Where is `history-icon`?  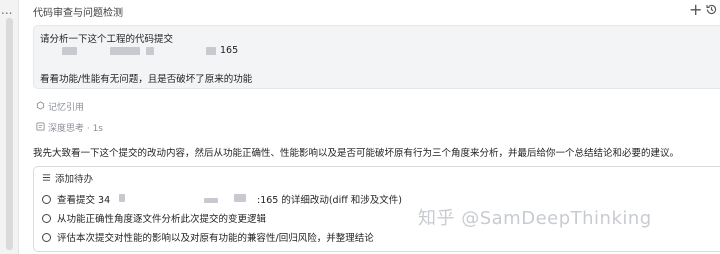 history-icon is located at coordinates (711, 10).